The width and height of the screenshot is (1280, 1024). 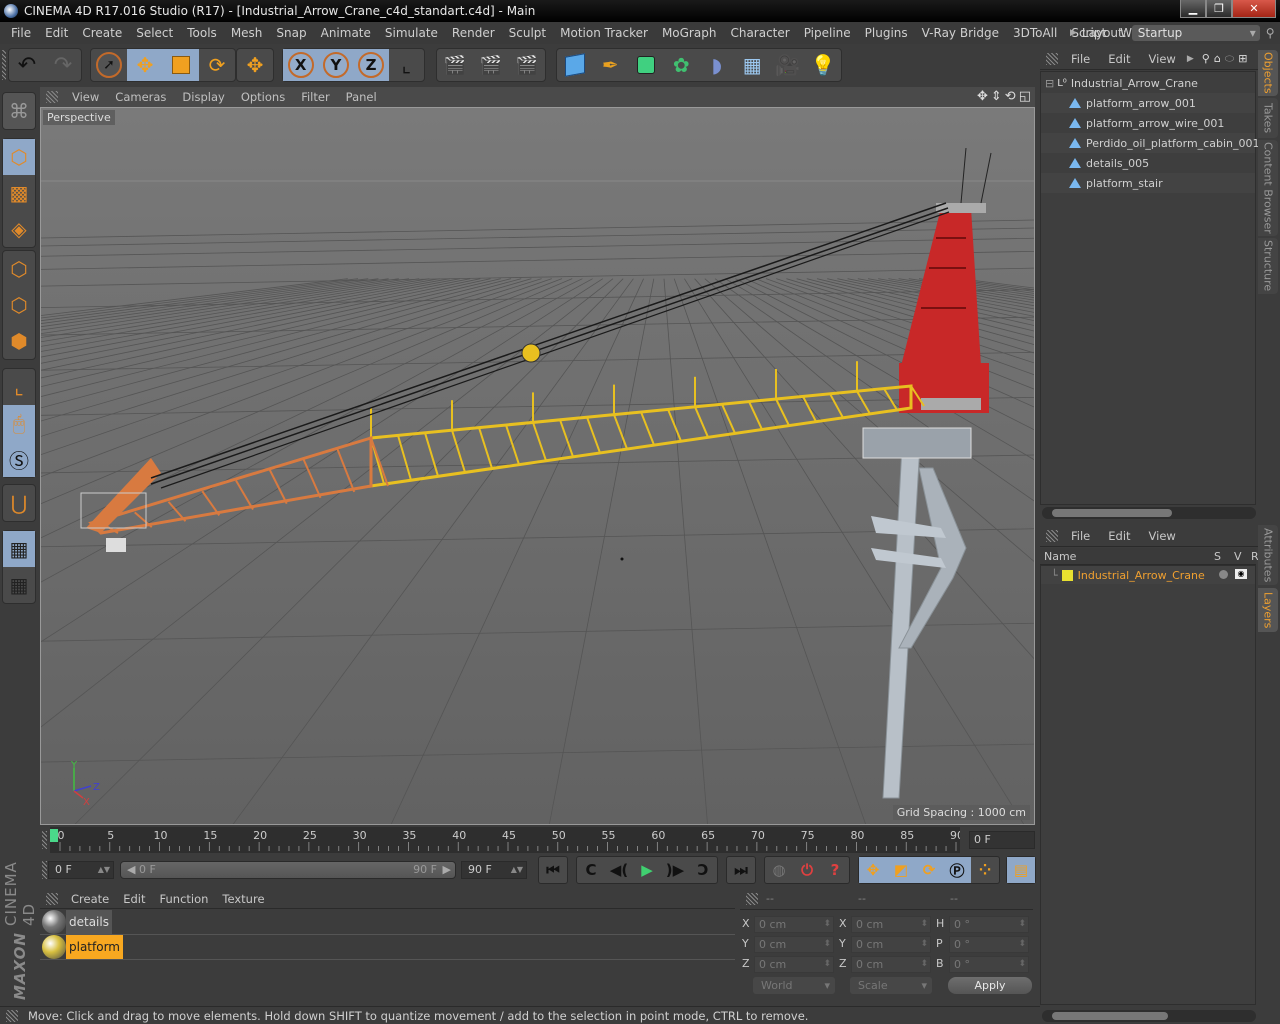 What do you see at coordinates (1002, 840) in the screenshot?
I see `current-frame-field: 0 F` at bounding box center [1002, 840].